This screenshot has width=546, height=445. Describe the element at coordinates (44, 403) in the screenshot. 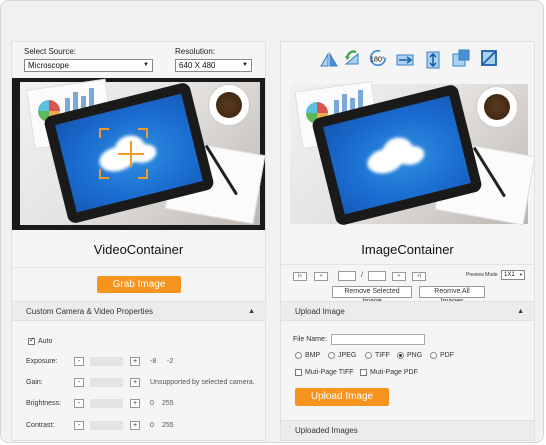

I see `brightness-label: Brightness:` at that location.